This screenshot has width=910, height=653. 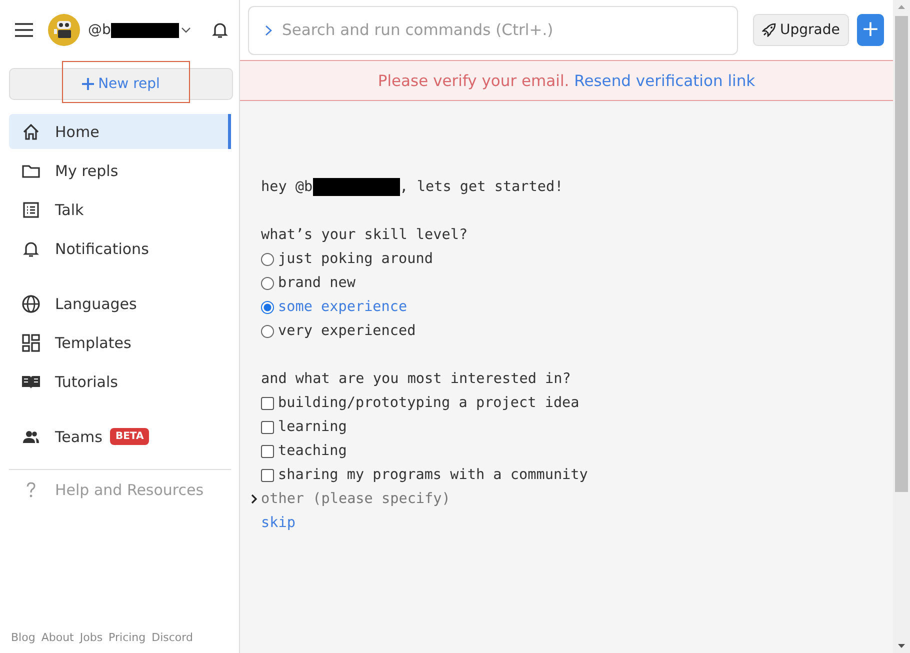 I want to click on nav-item: Home, so click(x=120, y=131).